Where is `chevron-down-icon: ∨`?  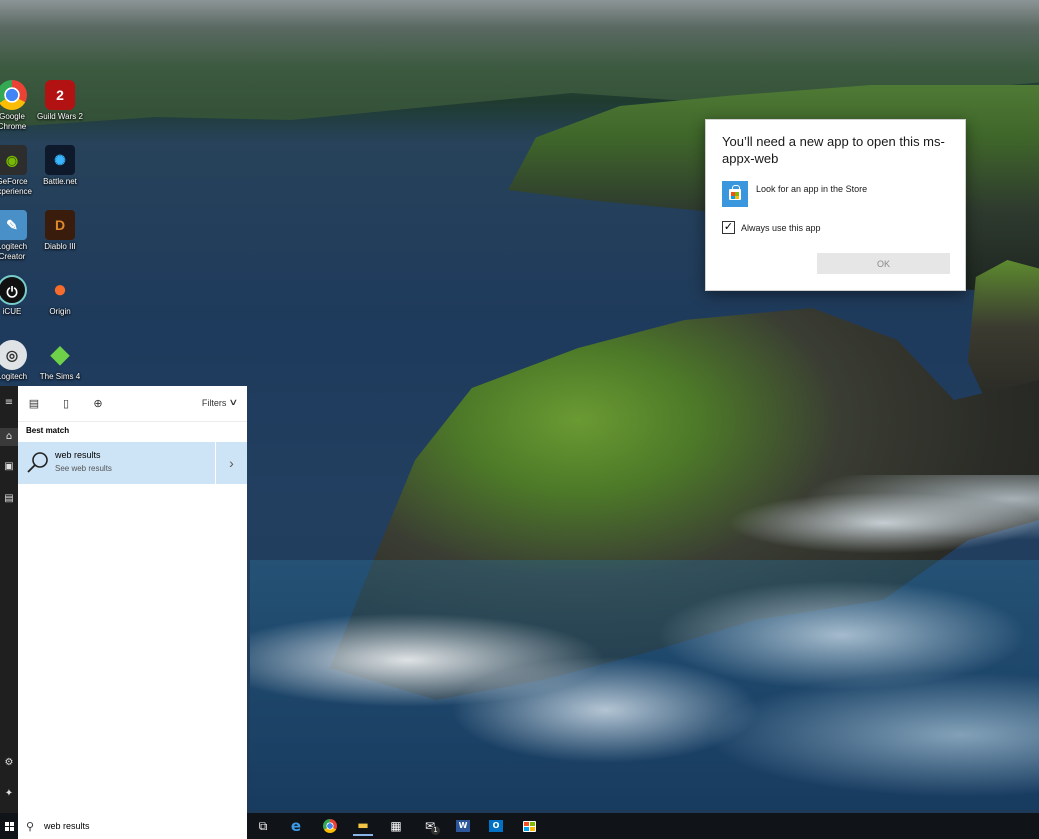 chevron-down-icon: ∨ is located at coordinates (233, 402).